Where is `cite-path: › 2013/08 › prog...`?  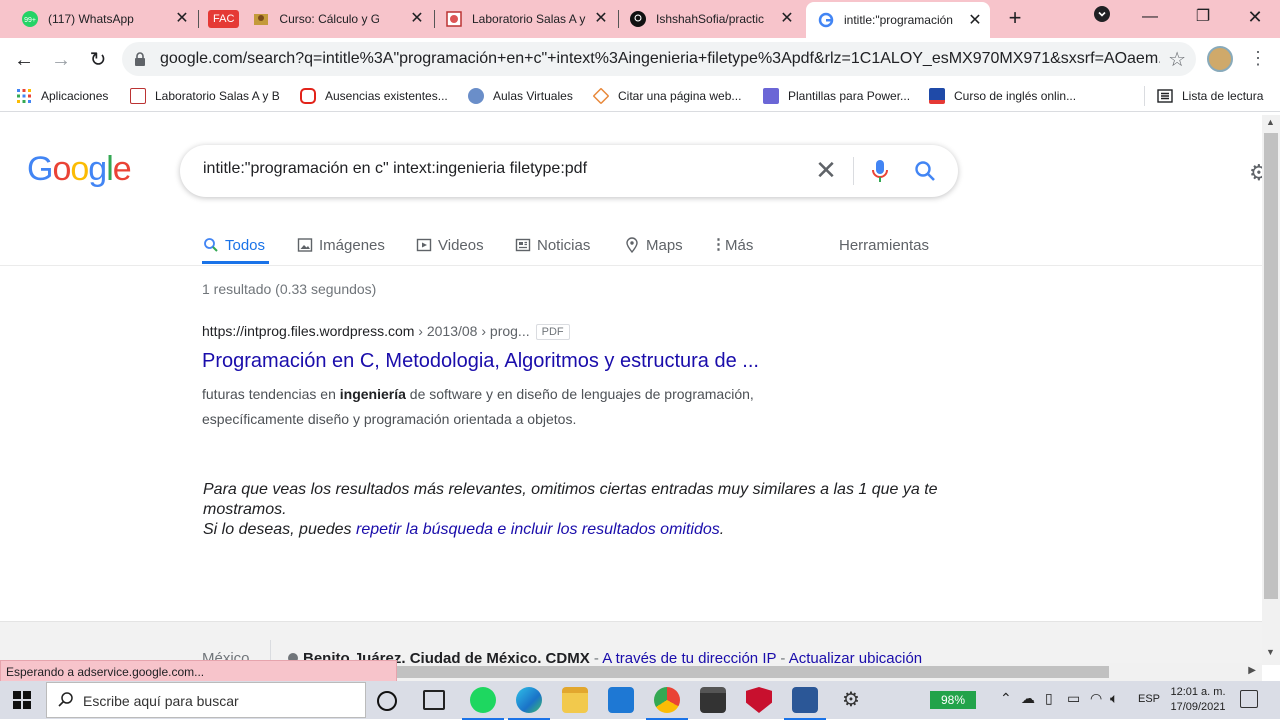 cite-path: › 2013/08 › prog... is located at coordinates (472, 331).